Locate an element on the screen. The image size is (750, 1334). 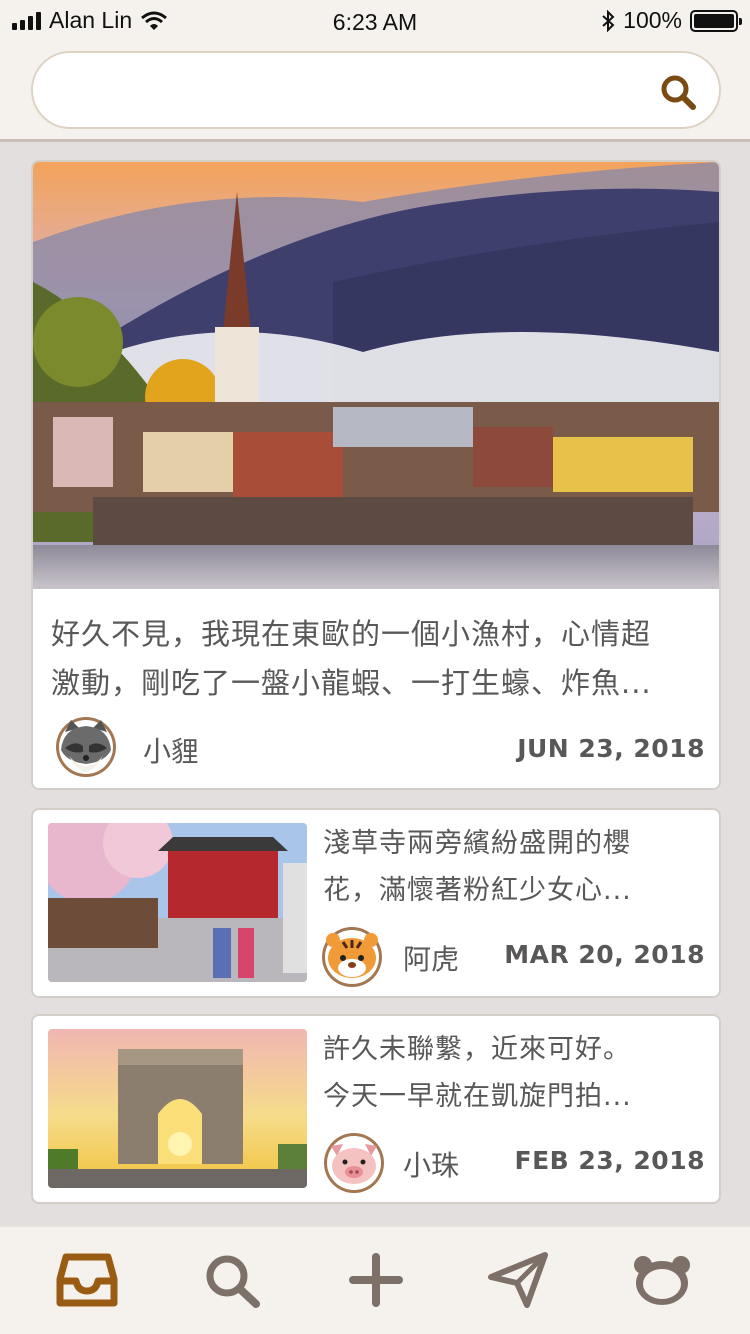
tiger-avatar is located at coordinates (352, 957).